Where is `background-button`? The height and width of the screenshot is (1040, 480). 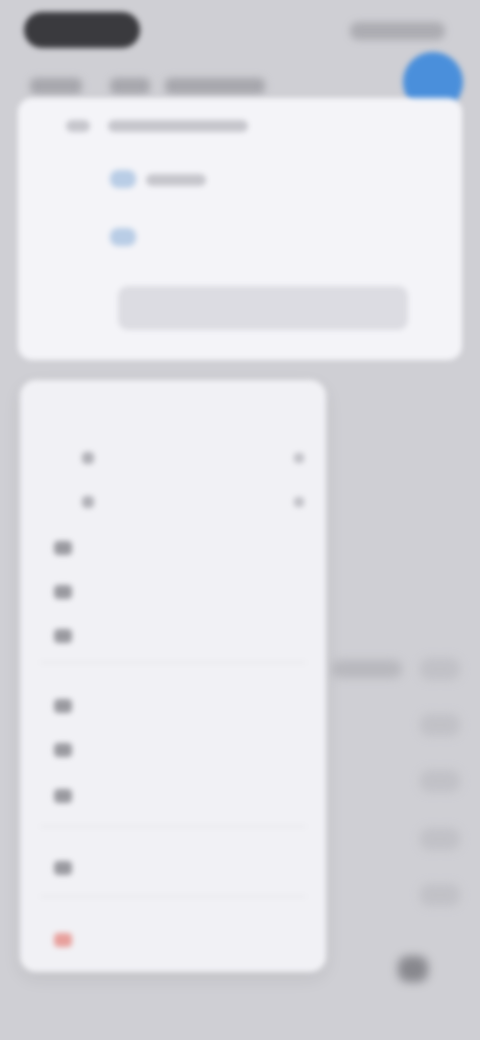 background-button is located at coordinates (413, 969).